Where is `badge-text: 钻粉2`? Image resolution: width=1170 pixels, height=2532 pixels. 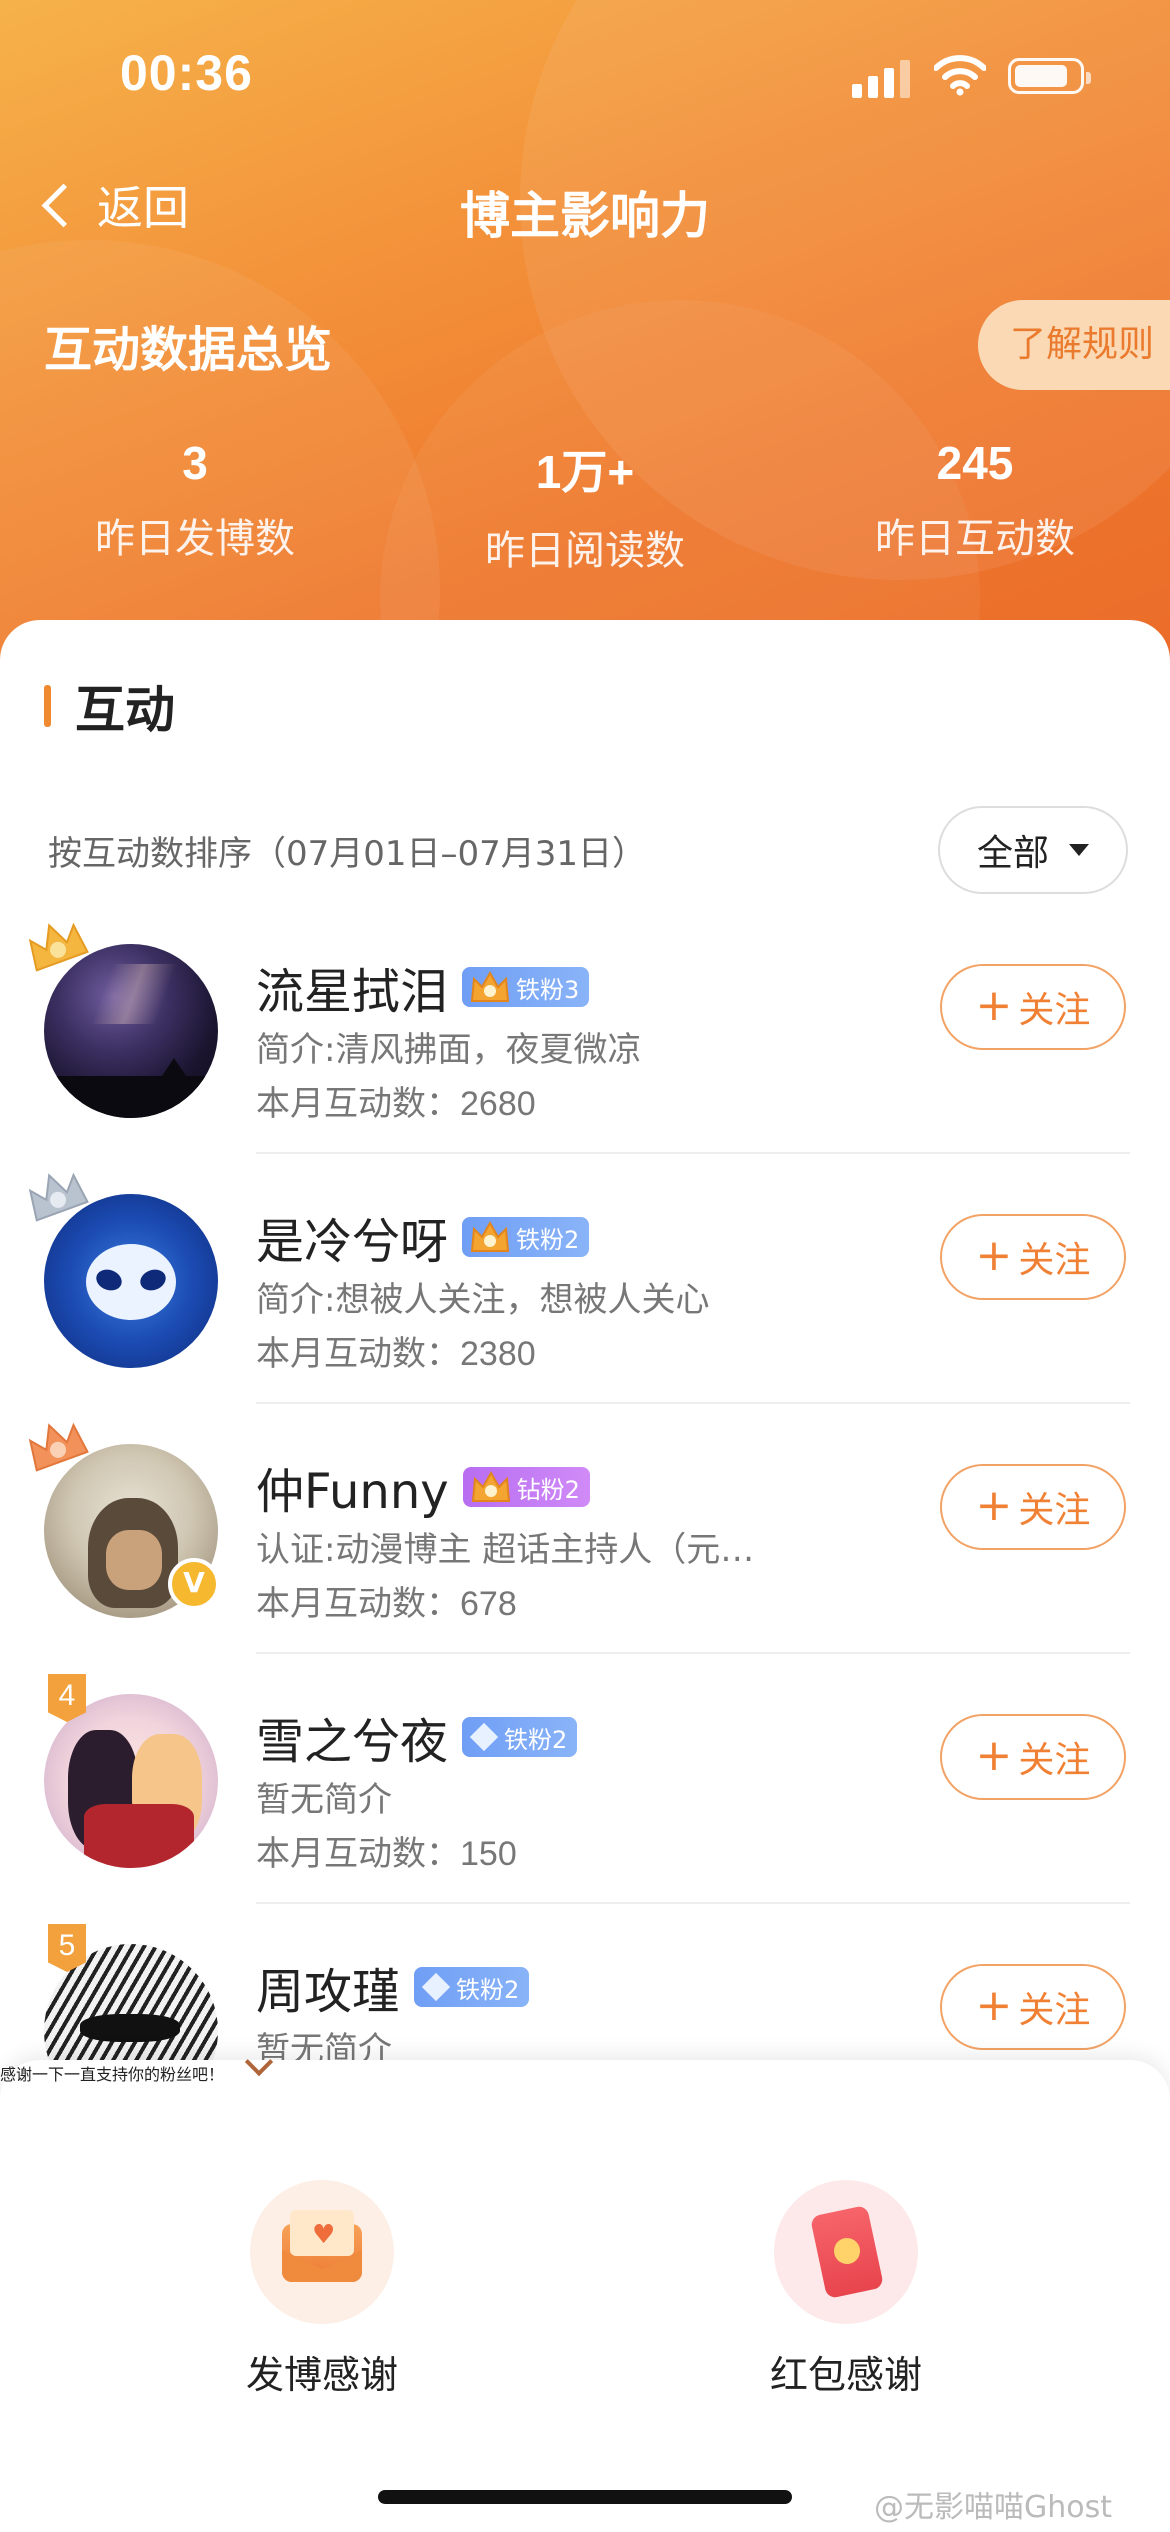 badge-text: 钻粉2 is located at coordinates (548, 1489).